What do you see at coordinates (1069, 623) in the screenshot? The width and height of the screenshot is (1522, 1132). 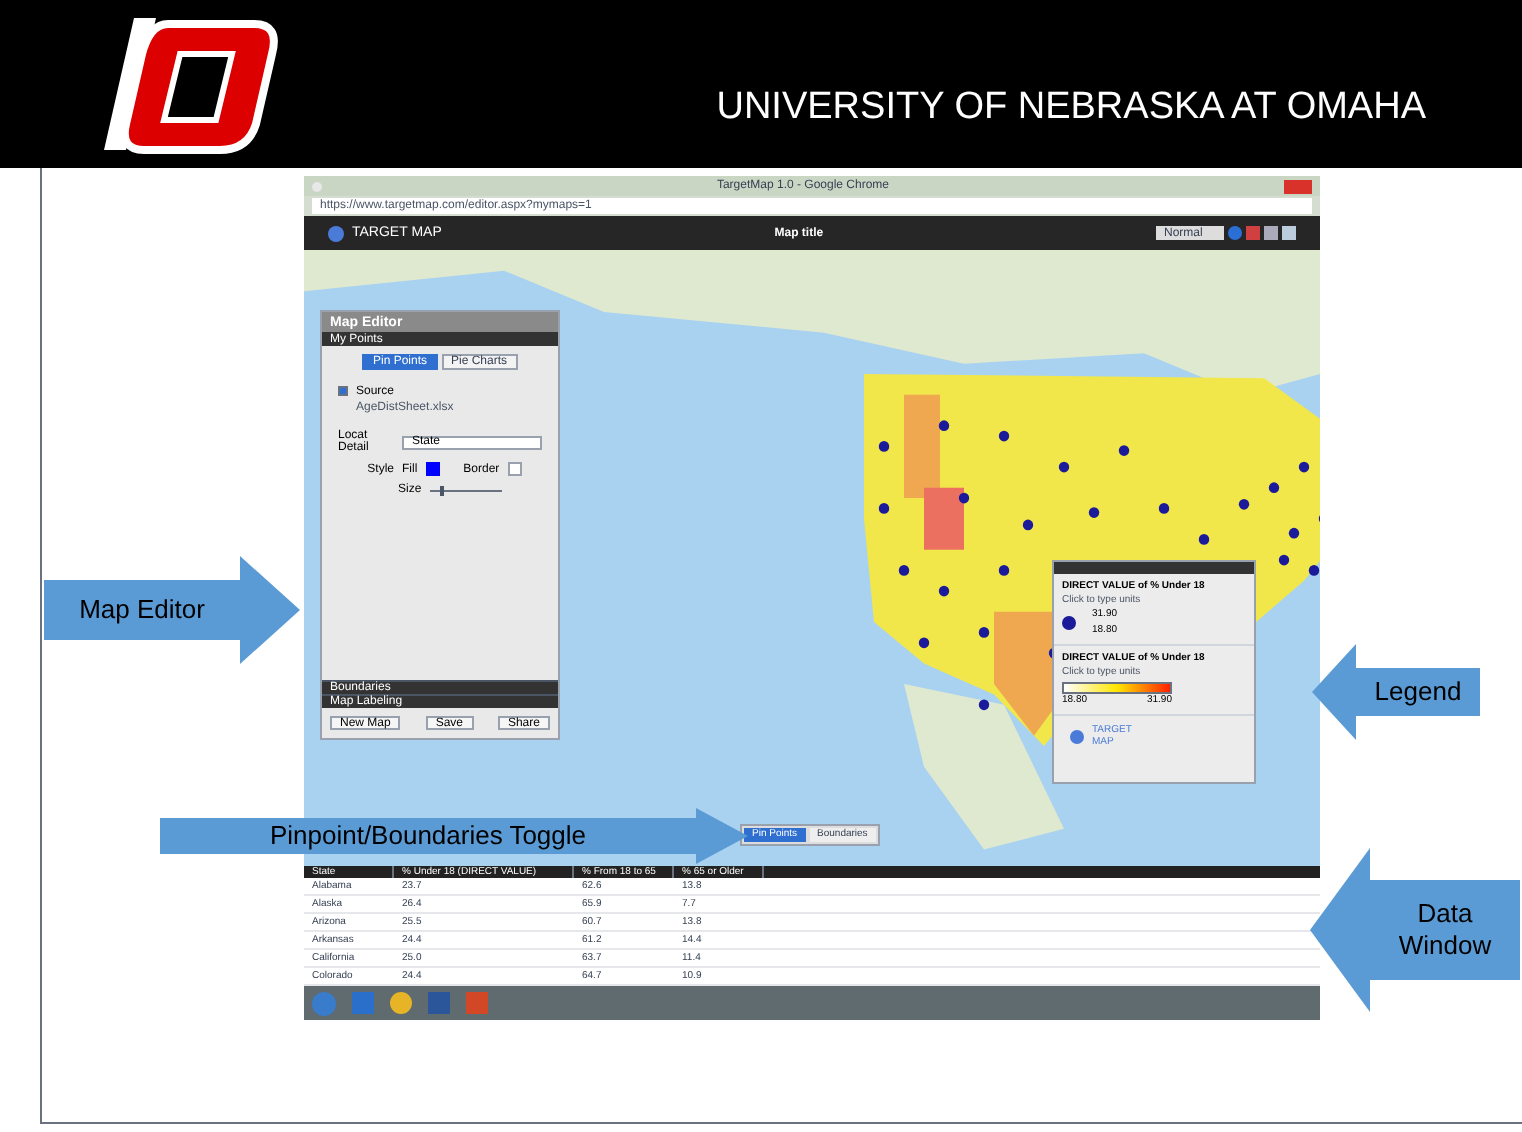 I see `point-icon` at bounding box center [1069, 623].